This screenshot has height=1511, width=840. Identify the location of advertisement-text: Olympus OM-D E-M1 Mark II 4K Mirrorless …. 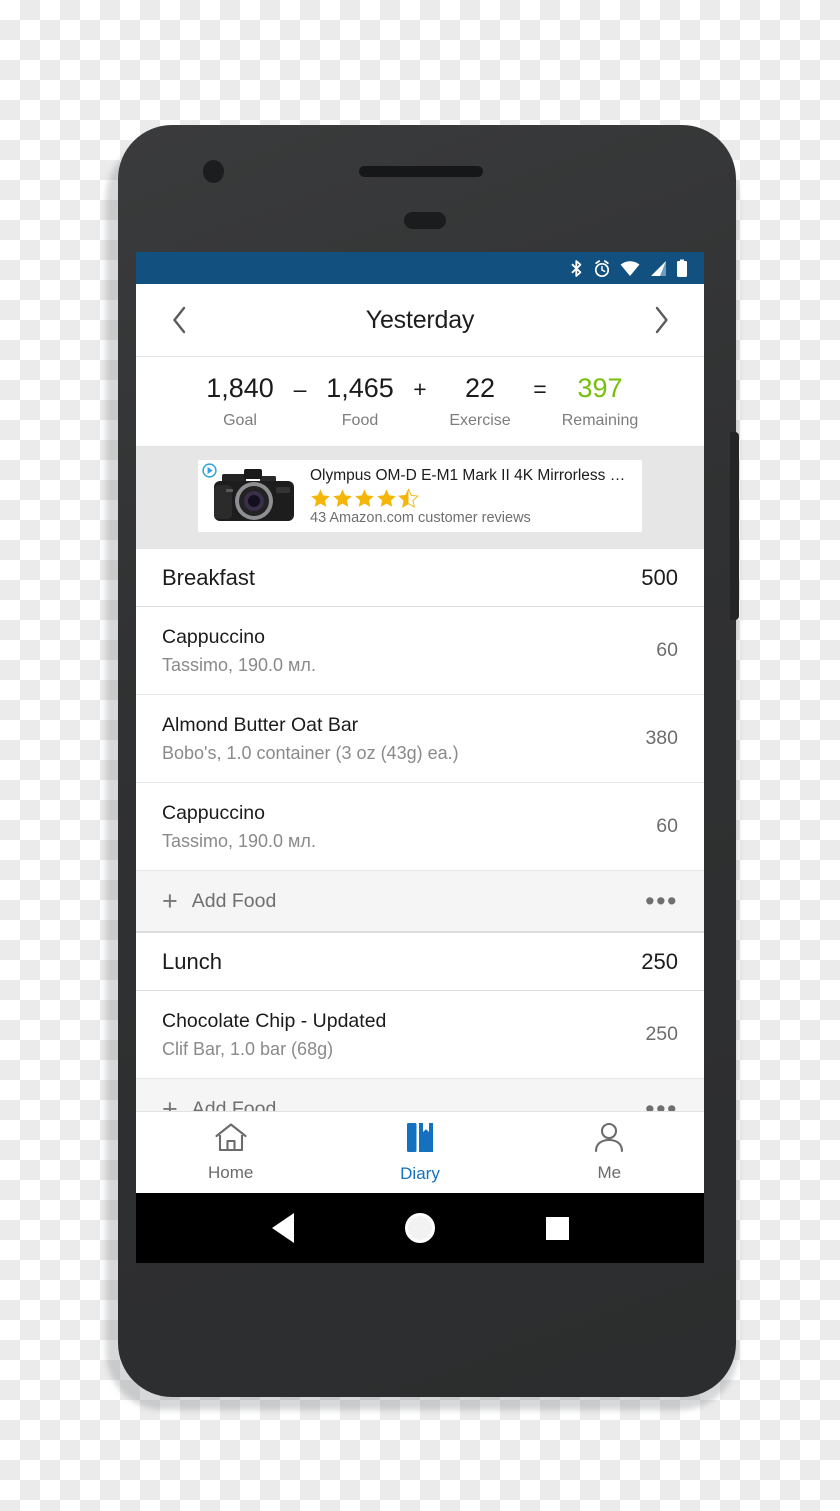
(472, 495).